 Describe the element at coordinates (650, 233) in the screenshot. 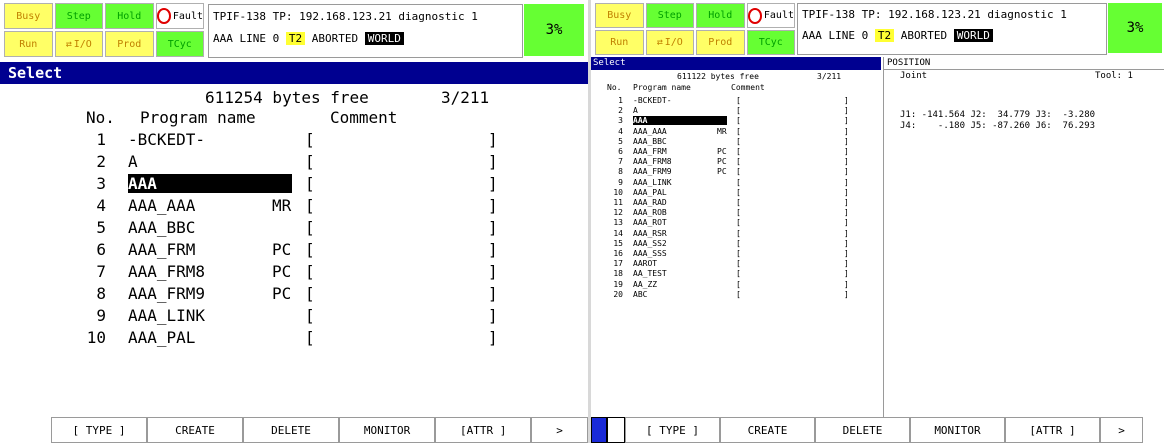

I see `program-name: AAA_RSR` at that location.